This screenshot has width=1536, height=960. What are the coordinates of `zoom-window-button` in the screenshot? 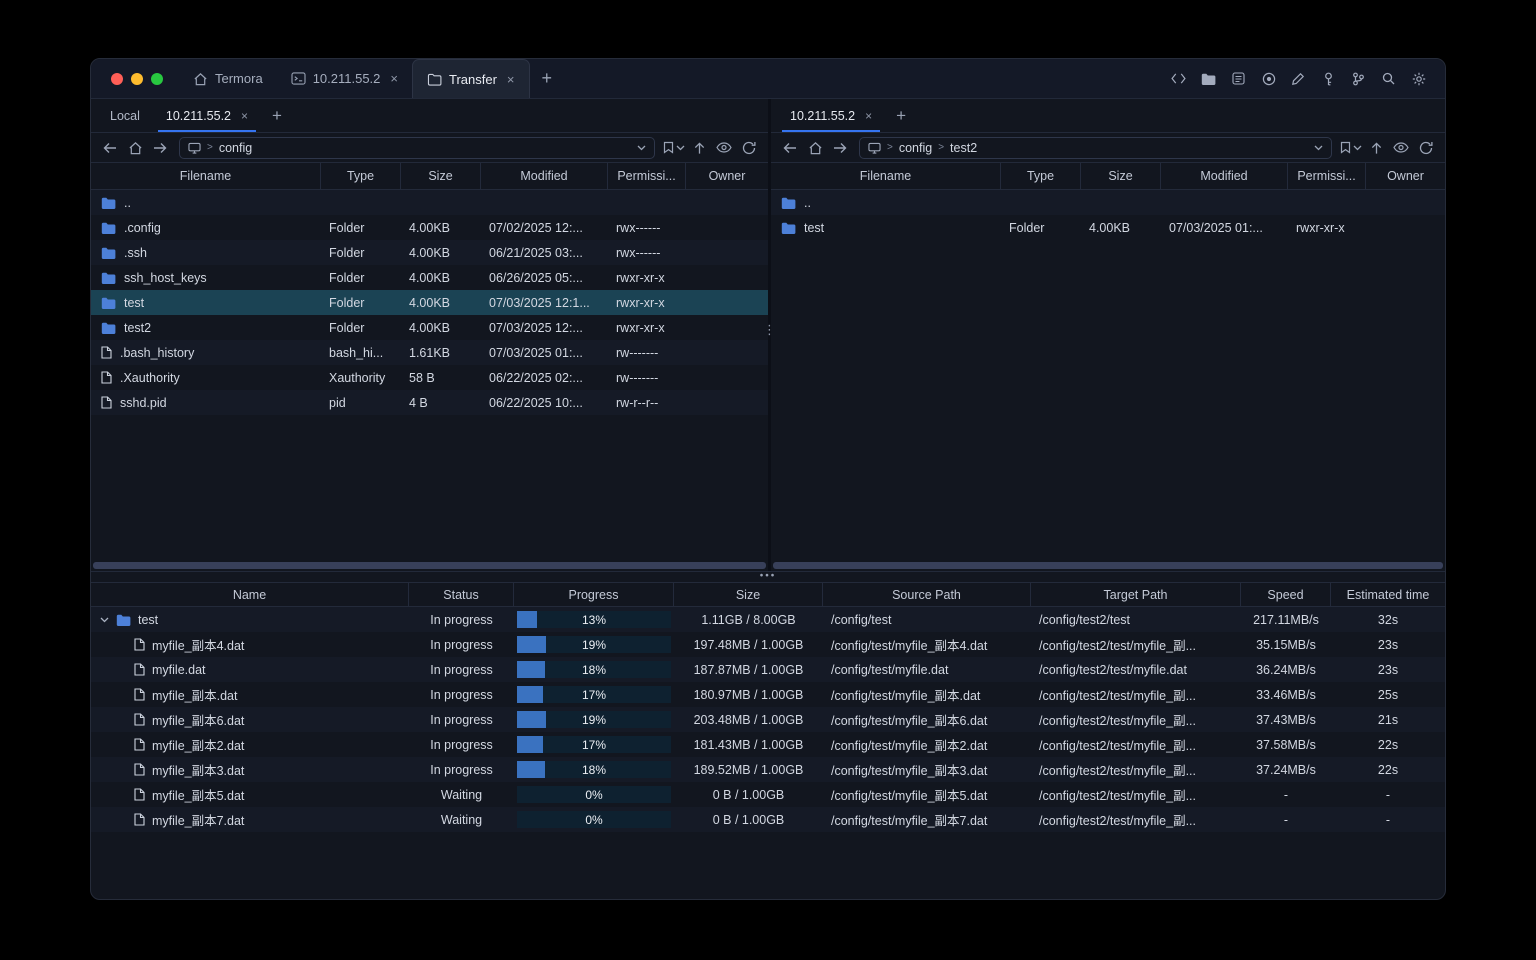 It's located at (157, 78).